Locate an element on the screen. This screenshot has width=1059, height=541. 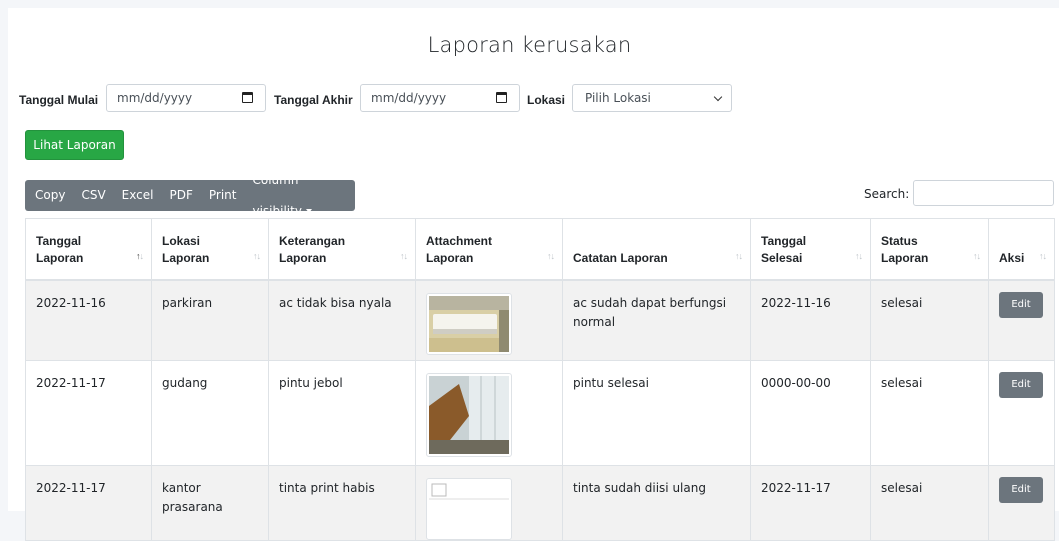
cell-lokasi: gudang is located at coordinates (210, 413).